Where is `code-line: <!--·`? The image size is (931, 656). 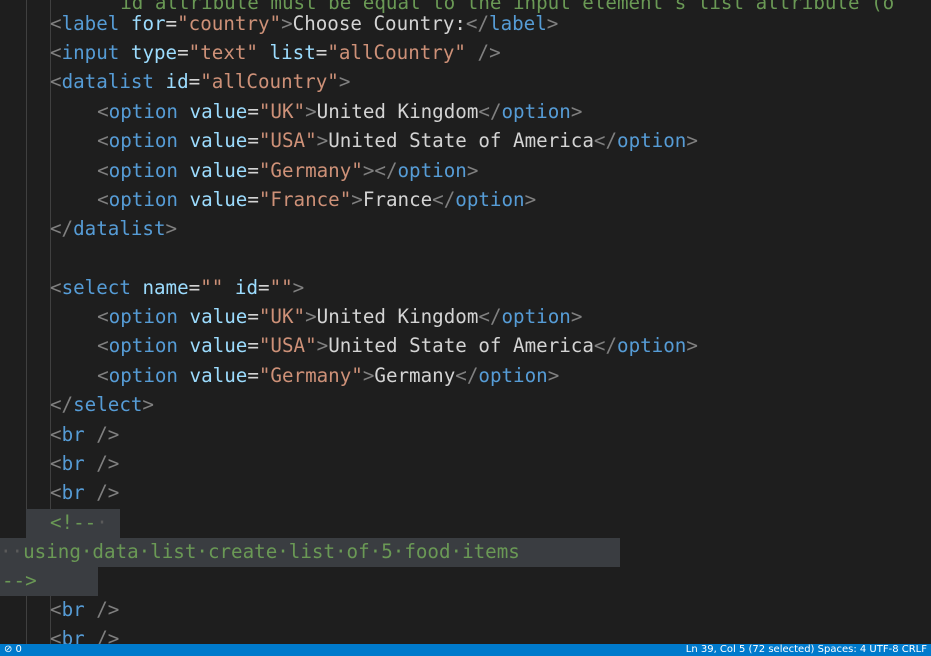
code-line: <!--· is located at coordinates (79, 522).